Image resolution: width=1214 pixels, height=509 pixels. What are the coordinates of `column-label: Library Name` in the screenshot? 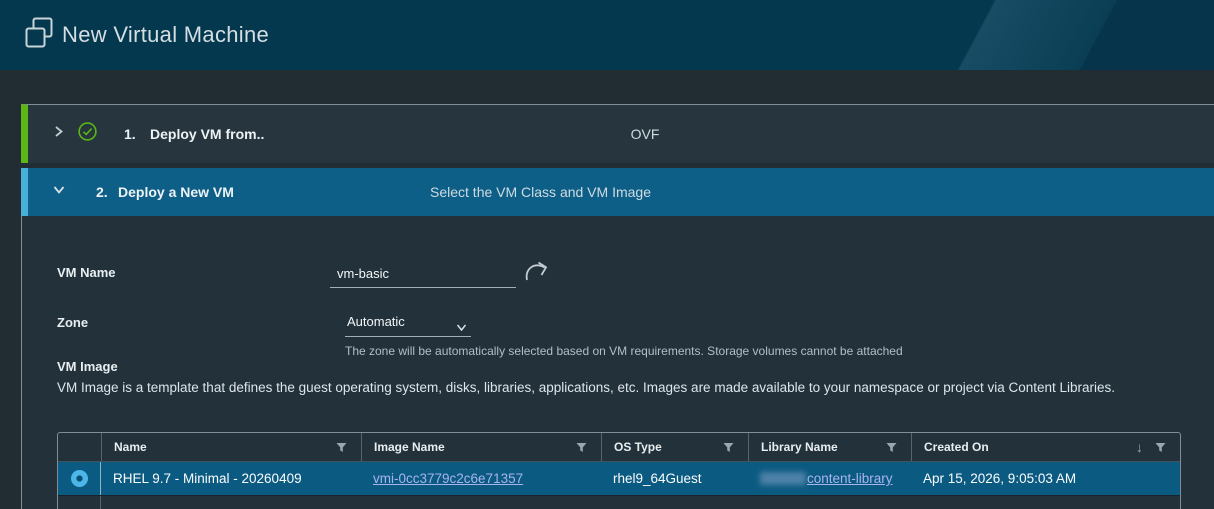 It's located at (793, 447).